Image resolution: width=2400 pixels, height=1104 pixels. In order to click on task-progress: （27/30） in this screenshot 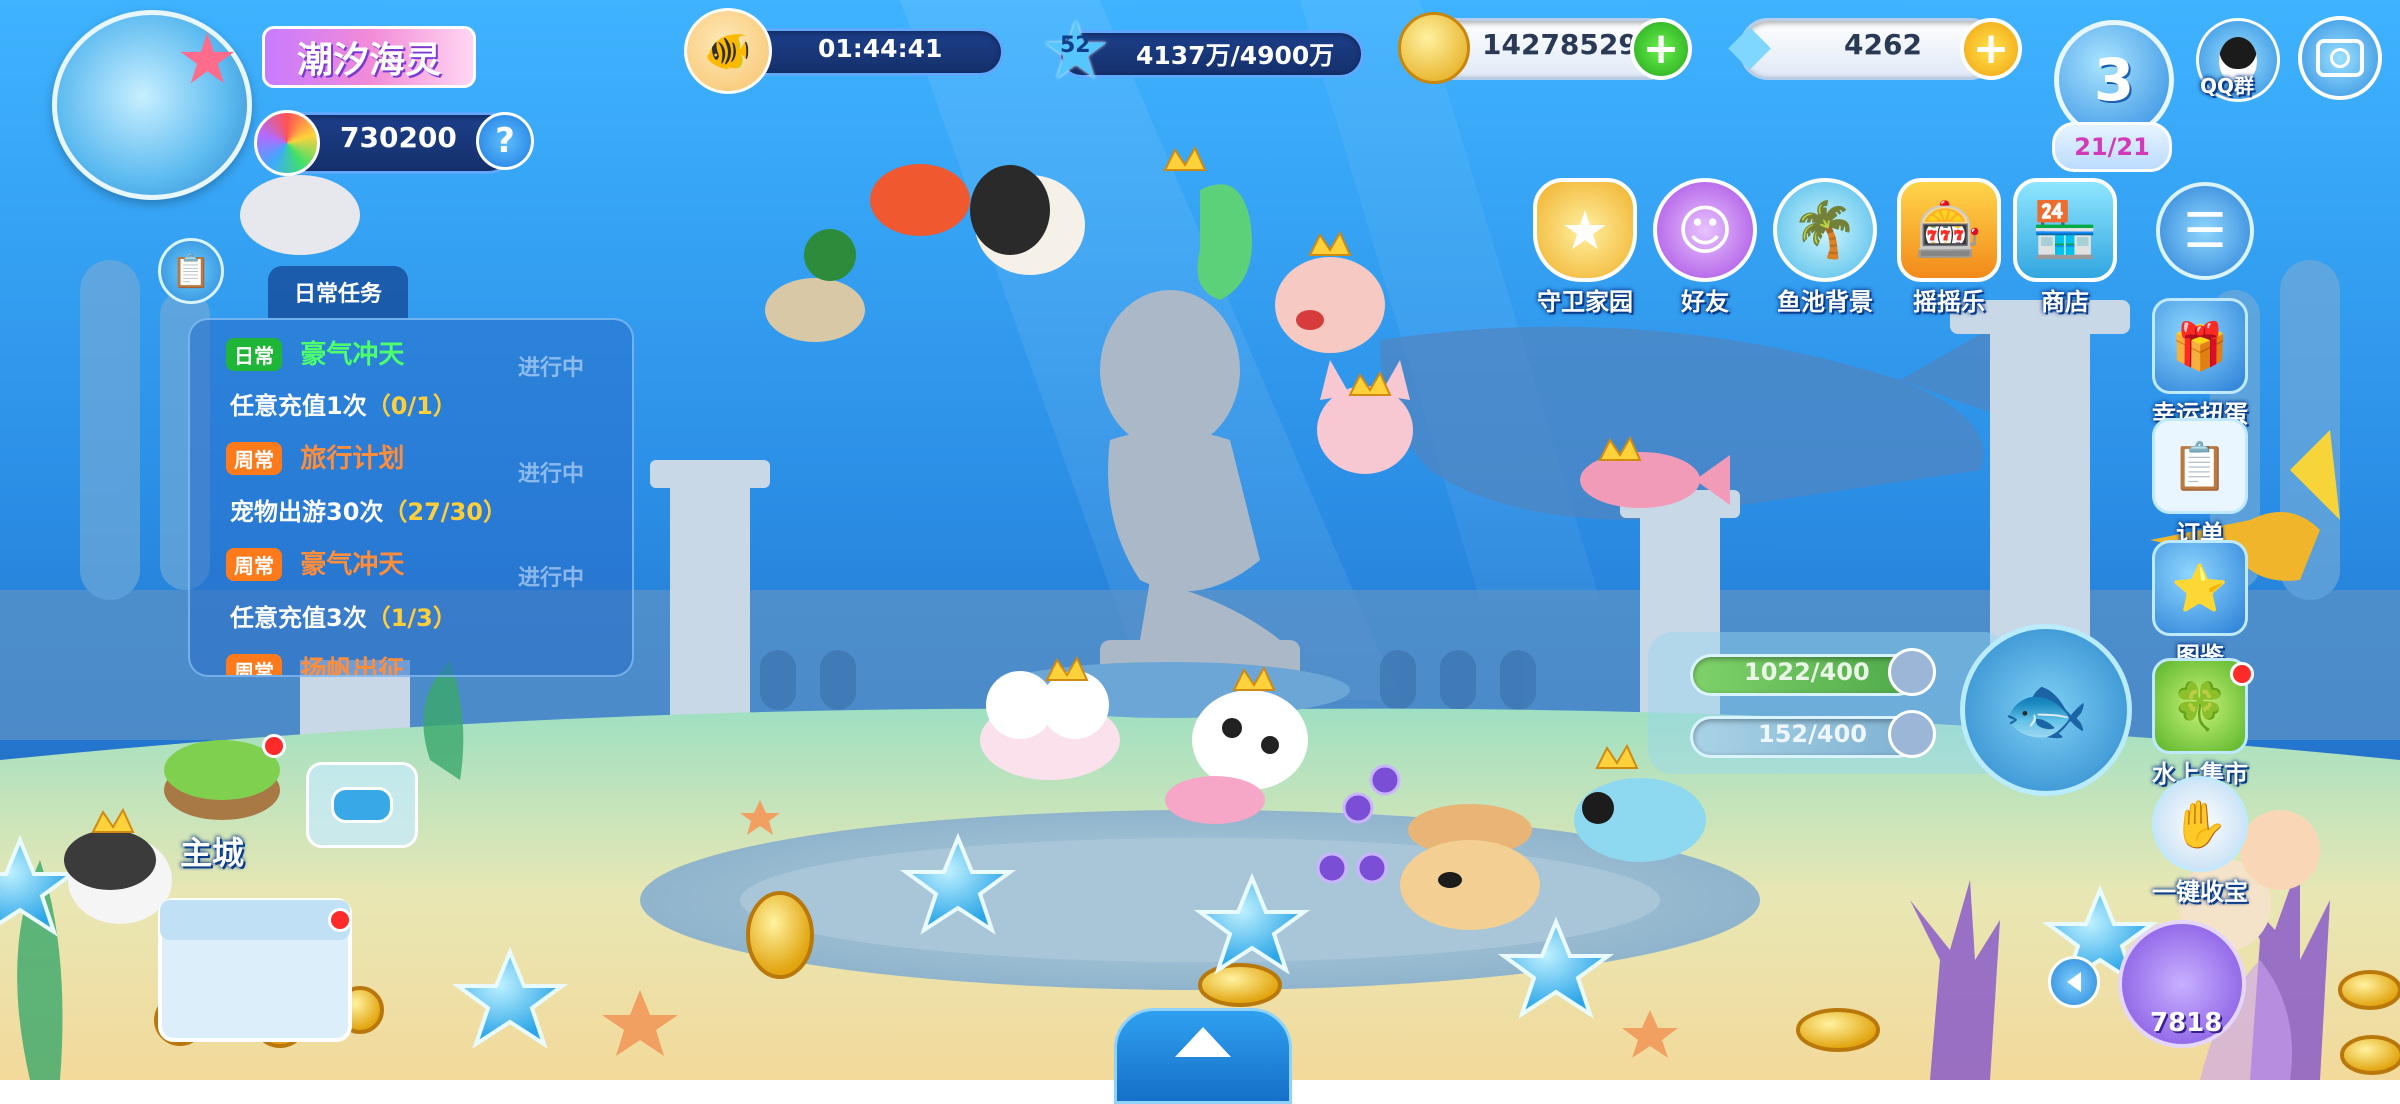, I will do `click(445, 512)`.